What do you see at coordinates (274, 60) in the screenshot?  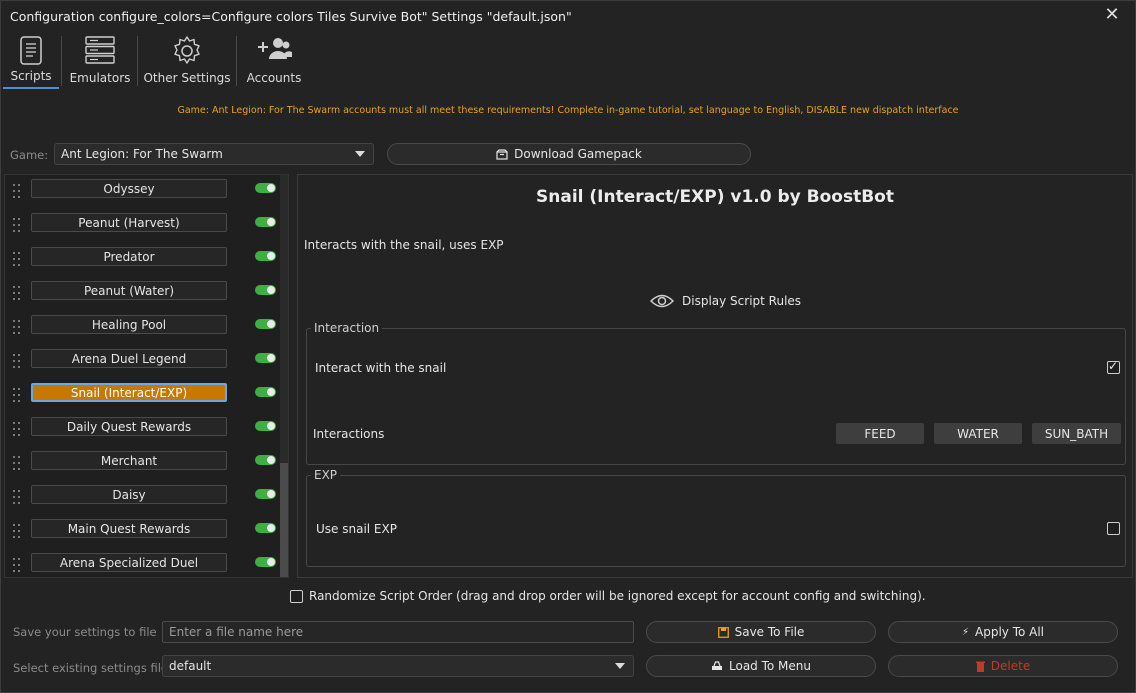 I see `tab-accounts: Accounts` at bounding box center [274, 60].